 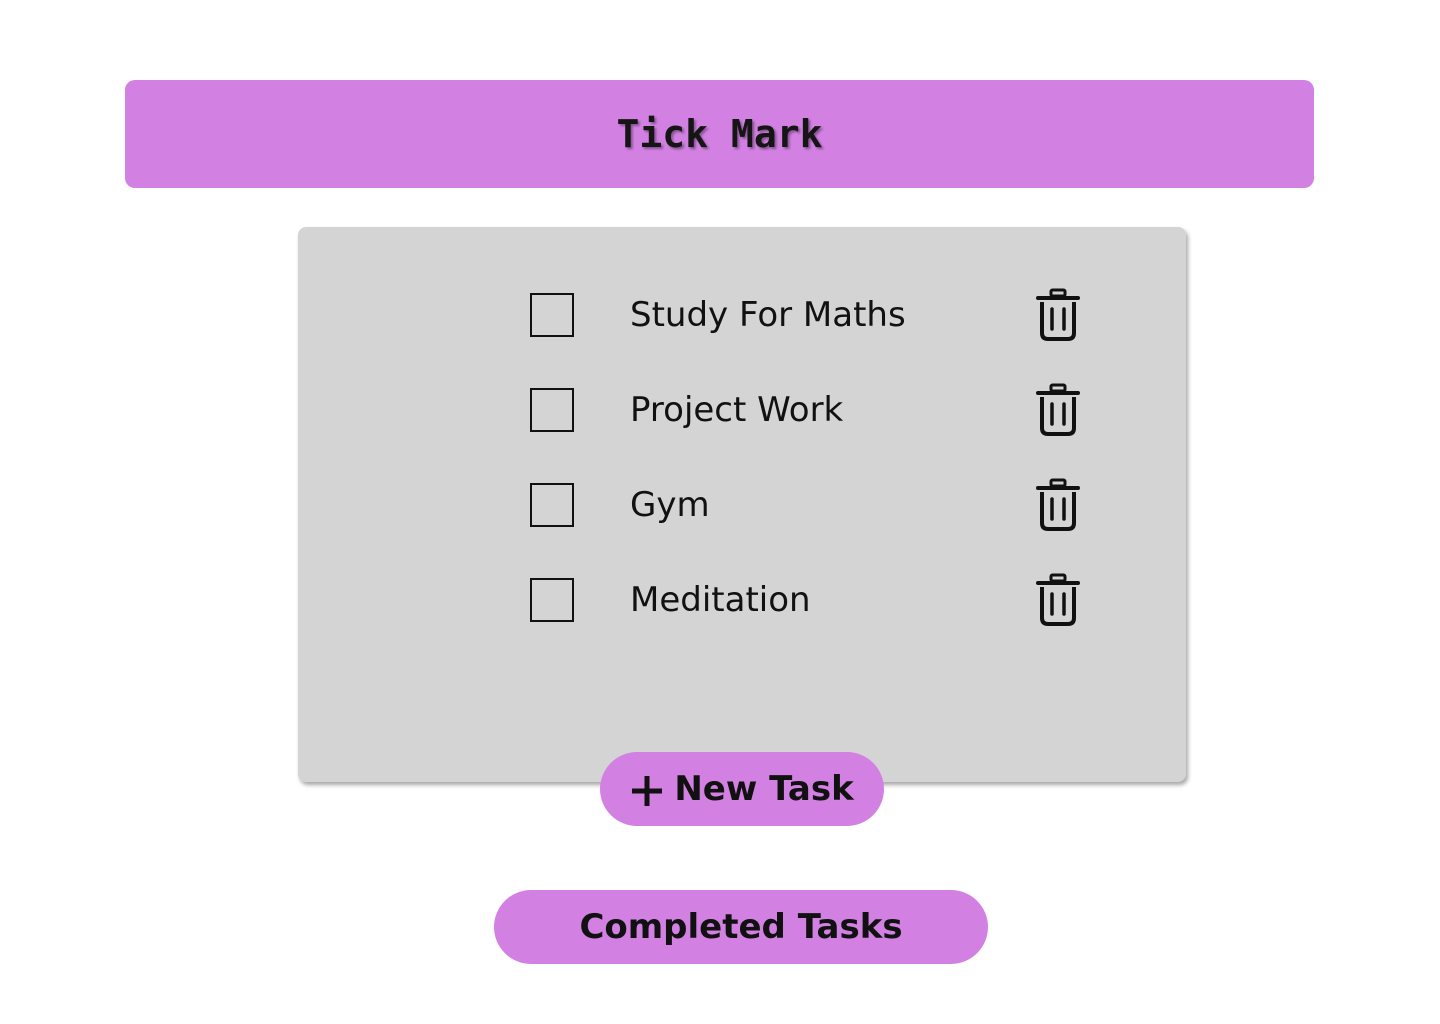 I want to click on task-row: Project Work, so click(x=810, y=409).